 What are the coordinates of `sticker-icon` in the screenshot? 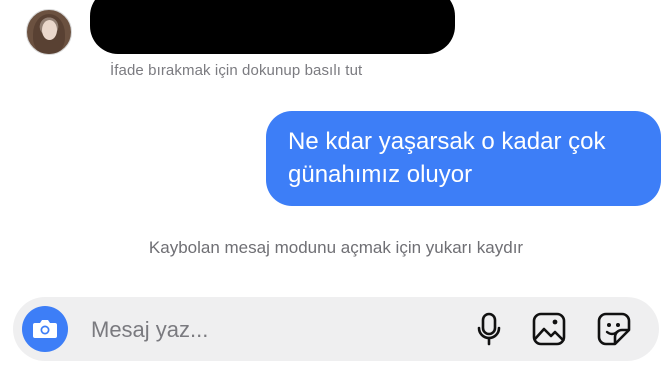 It's located at (614, 329).